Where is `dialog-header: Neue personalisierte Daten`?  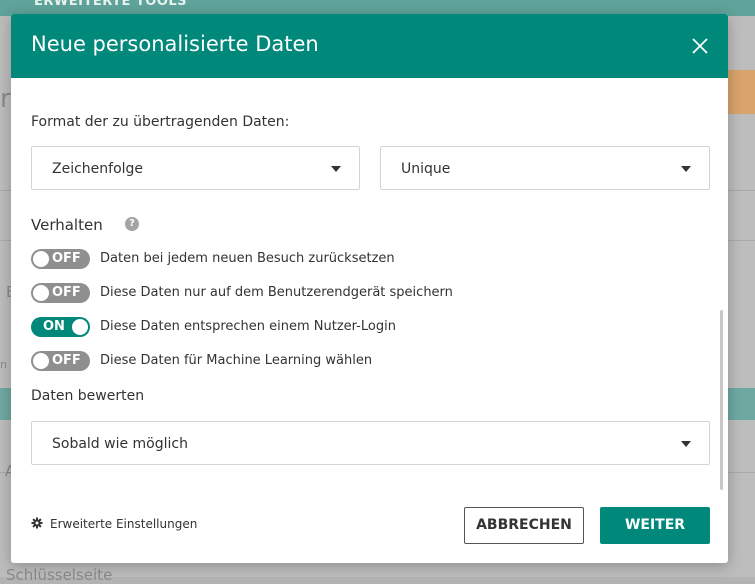
dialog-header: Neue personalisierte Daten is located at coordinates (369, 46).